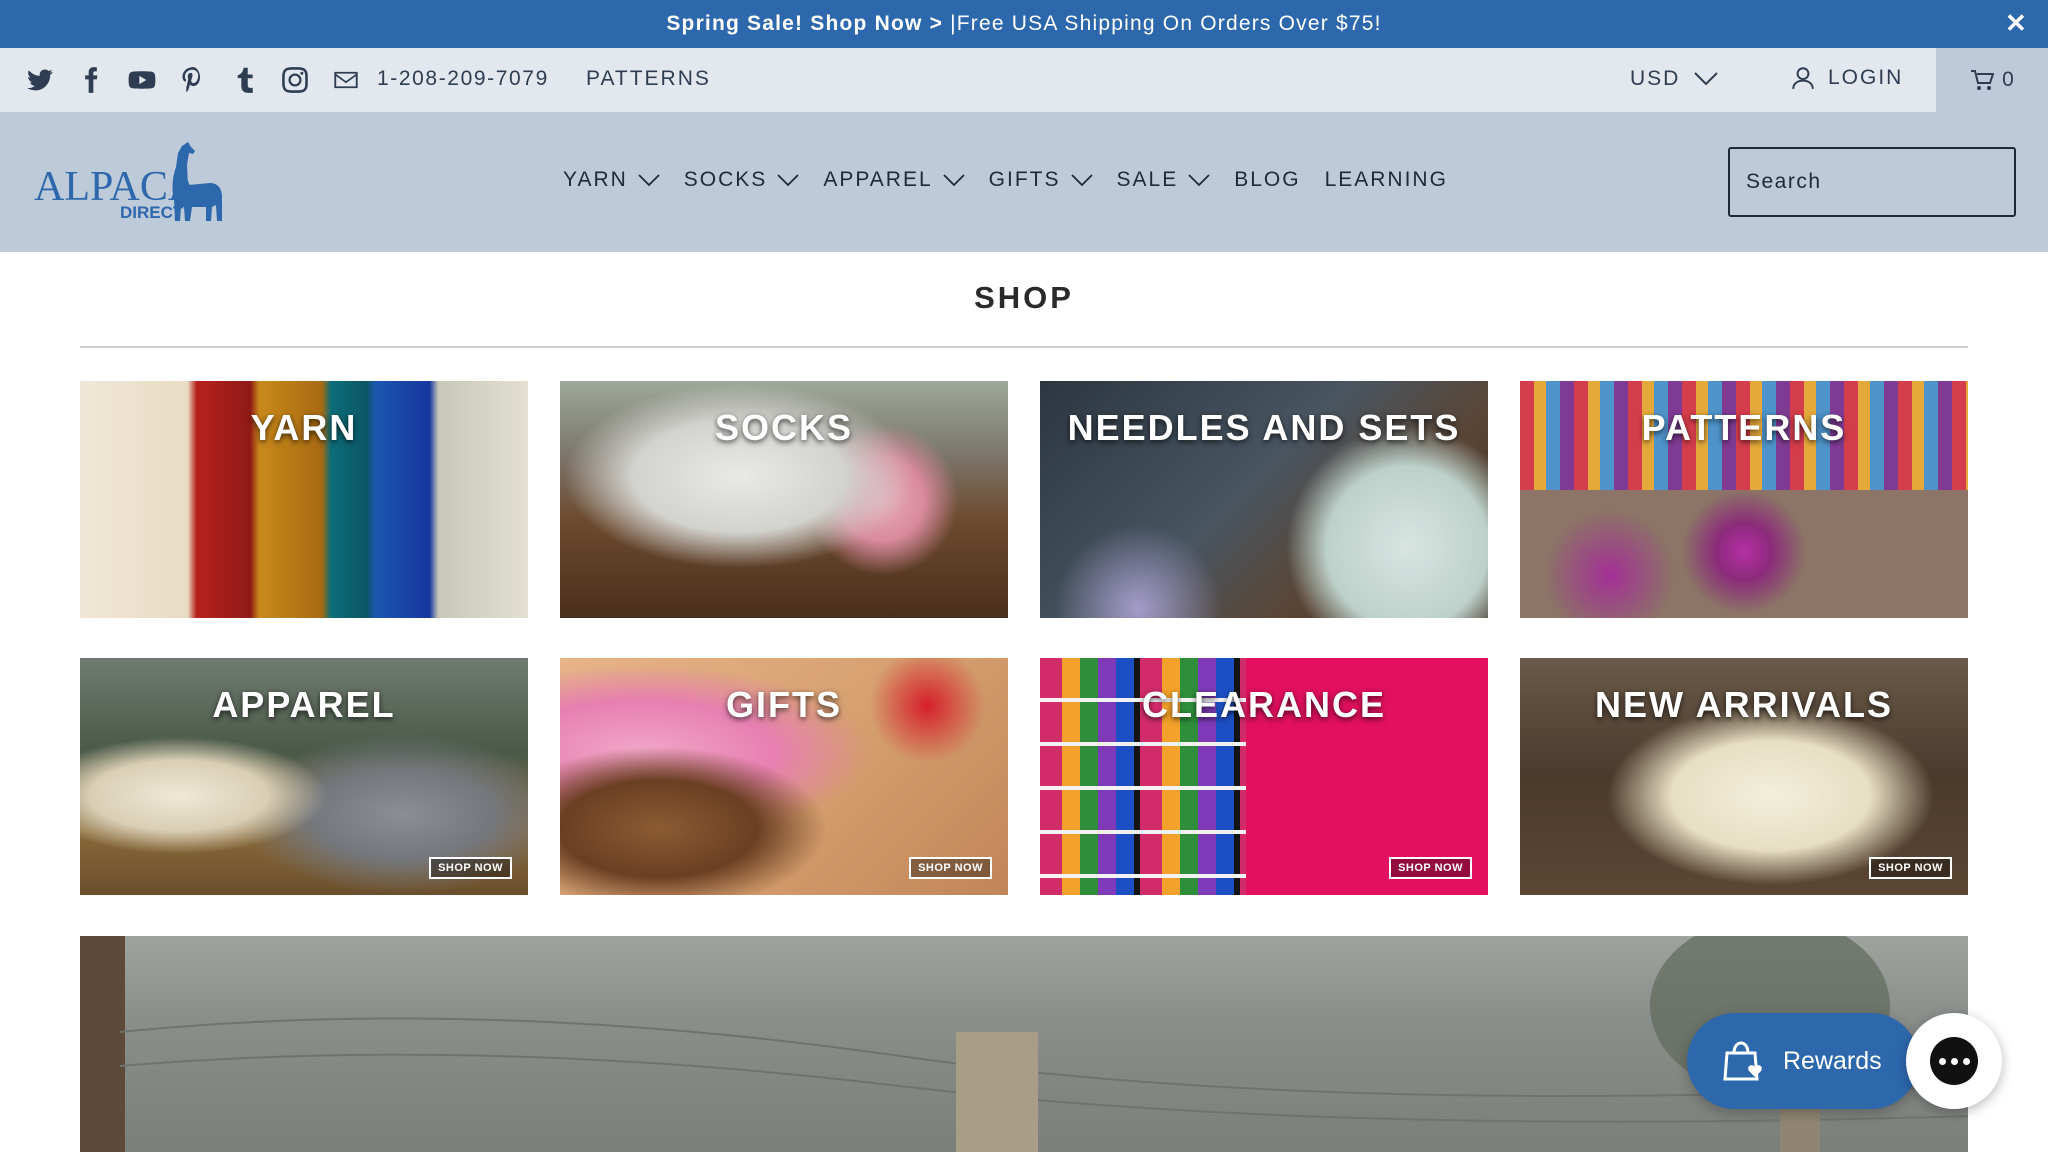 The image size is (2048, 1152). What do you see at coordinates (1024, 297) in the screenshot?
I see `page-title: SHOP` at bounding box center [1024, 297].